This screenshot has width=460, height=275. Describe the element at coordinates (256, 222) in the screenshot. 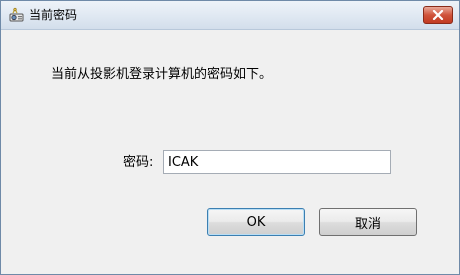

I see `ok-button: OK` at that location.